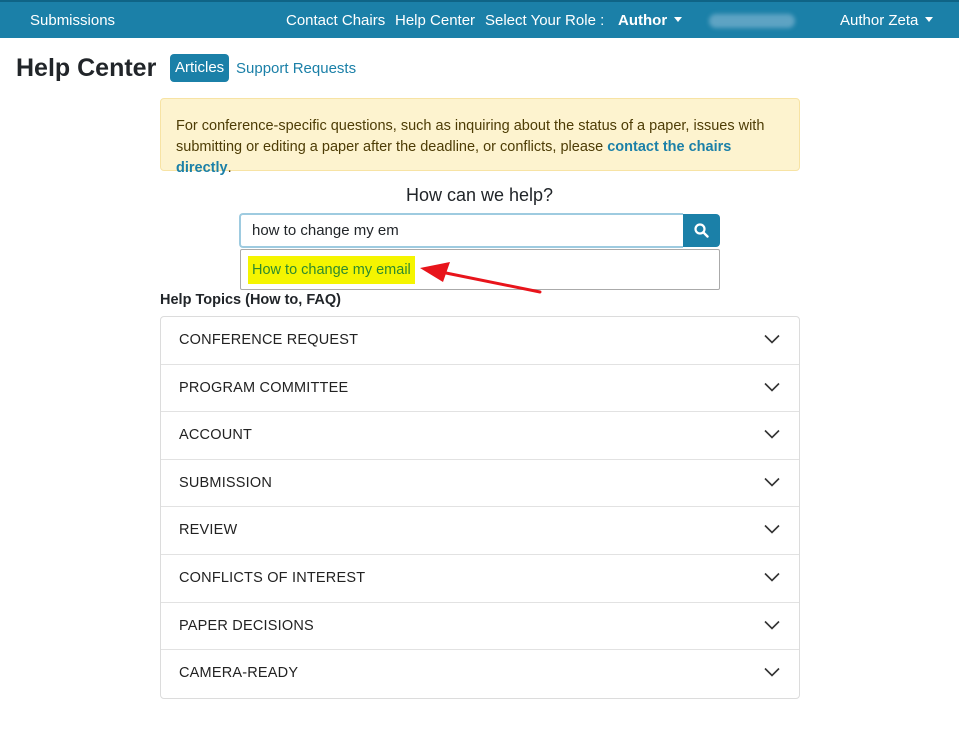  Describe the element at coordinates (216, 435) in the screenshot. I see `topic-label: ACCOUNT` at that location.